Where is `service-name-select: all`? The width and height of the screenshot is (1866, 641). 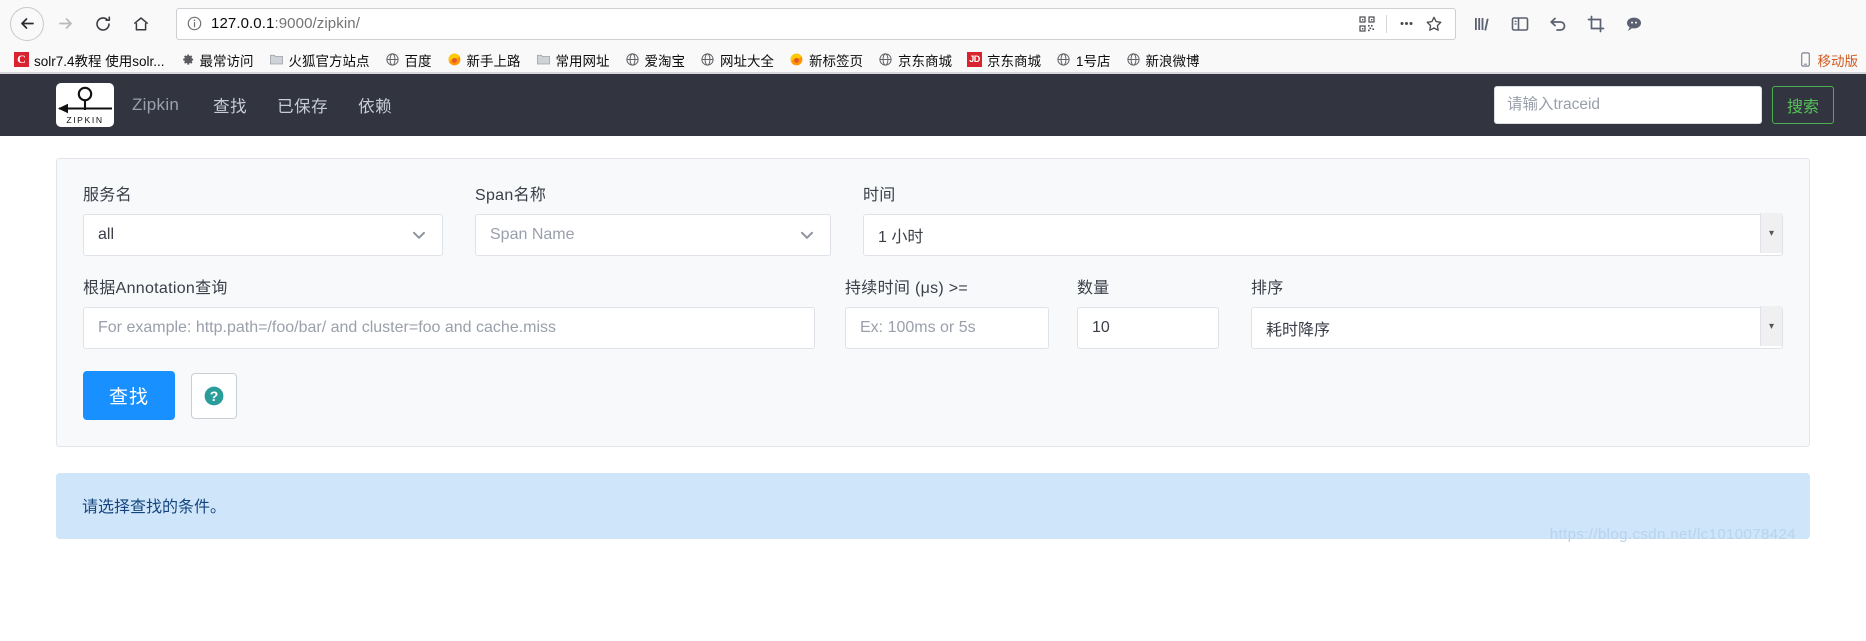
service-name-select: all is located at coordinates (263, 235).